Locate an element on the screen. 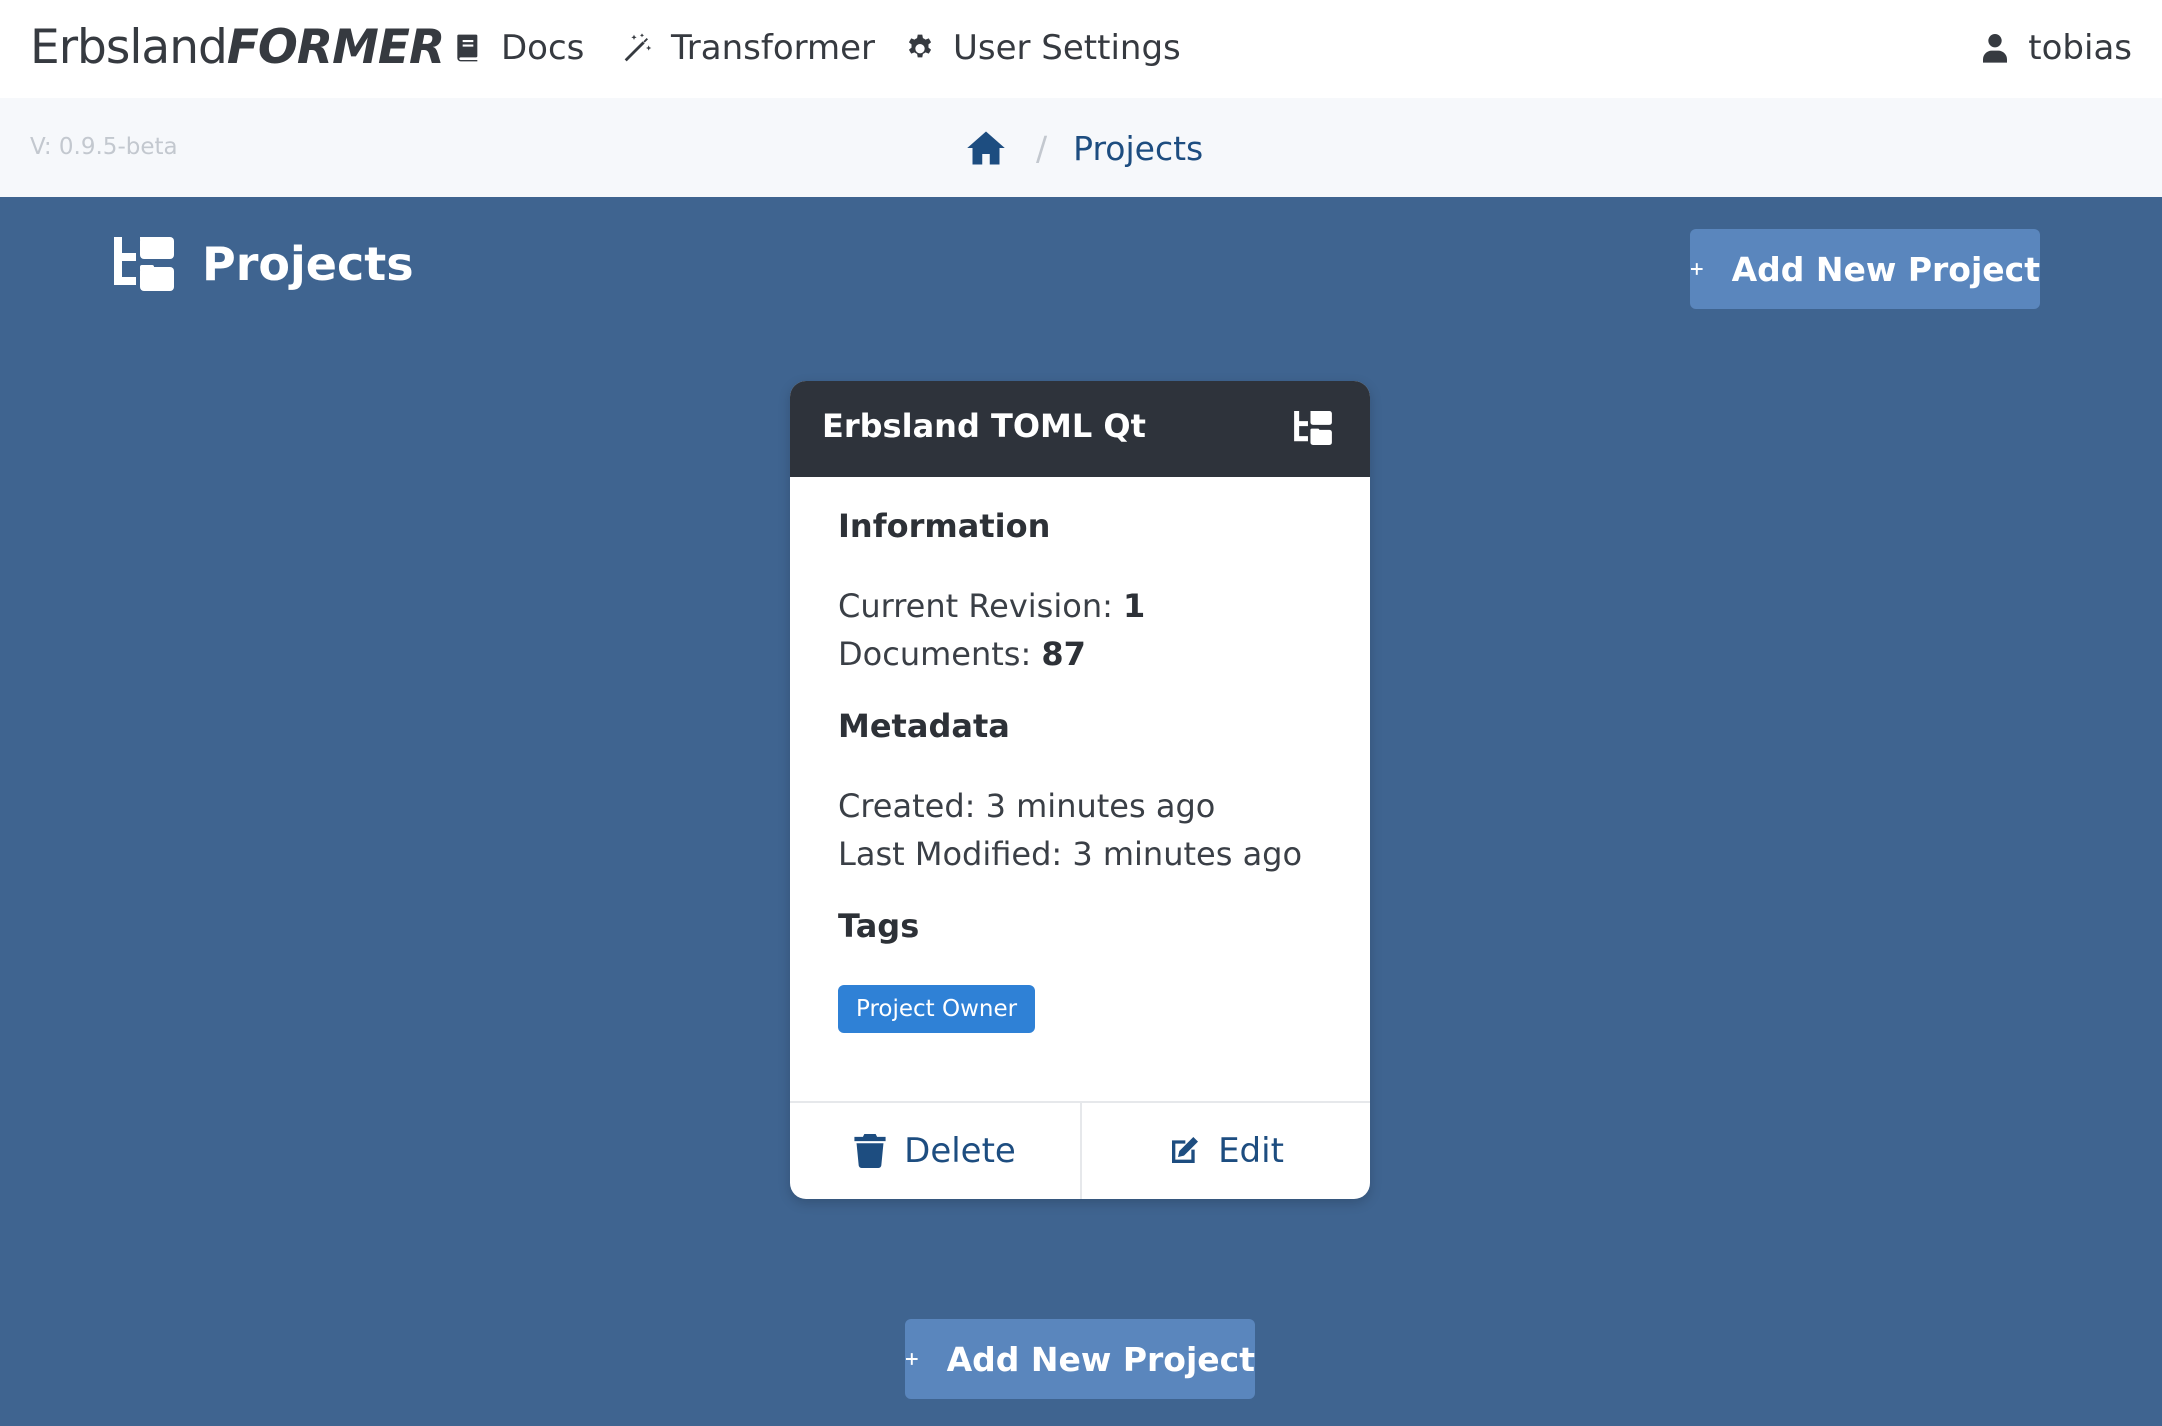  metadata-heading: Metadata is located at coordinates (924, 726).